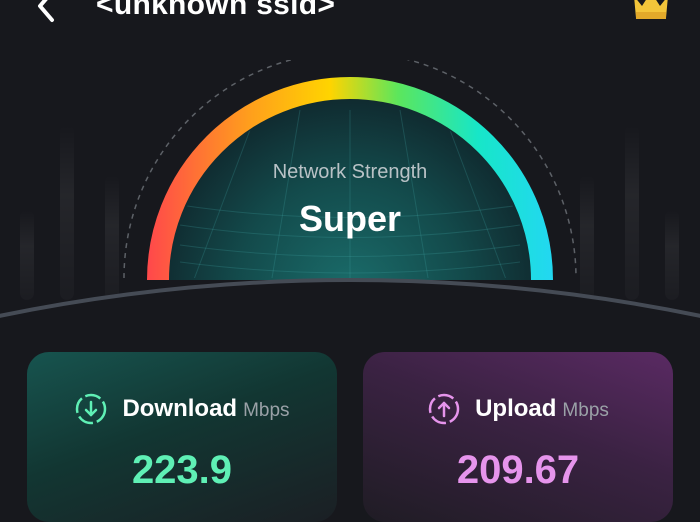 The width and height of the screenshot is (700, 522). I want to click on upload-card-header: Upload Mbps, so click(518, 409).